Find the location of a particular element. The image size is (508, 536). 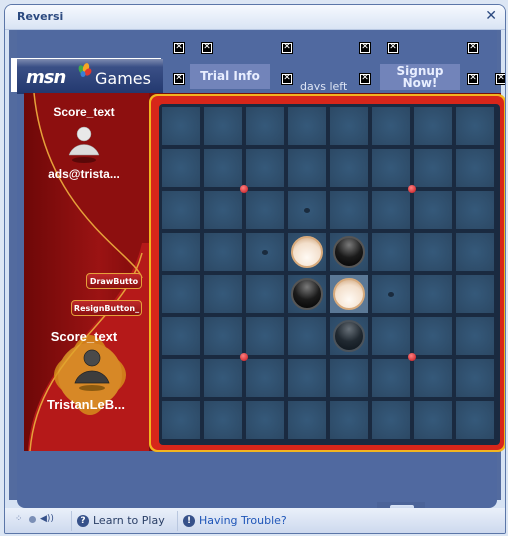

learn-to-play-link: ? Learn to Play is located at coordinates (121, 520).